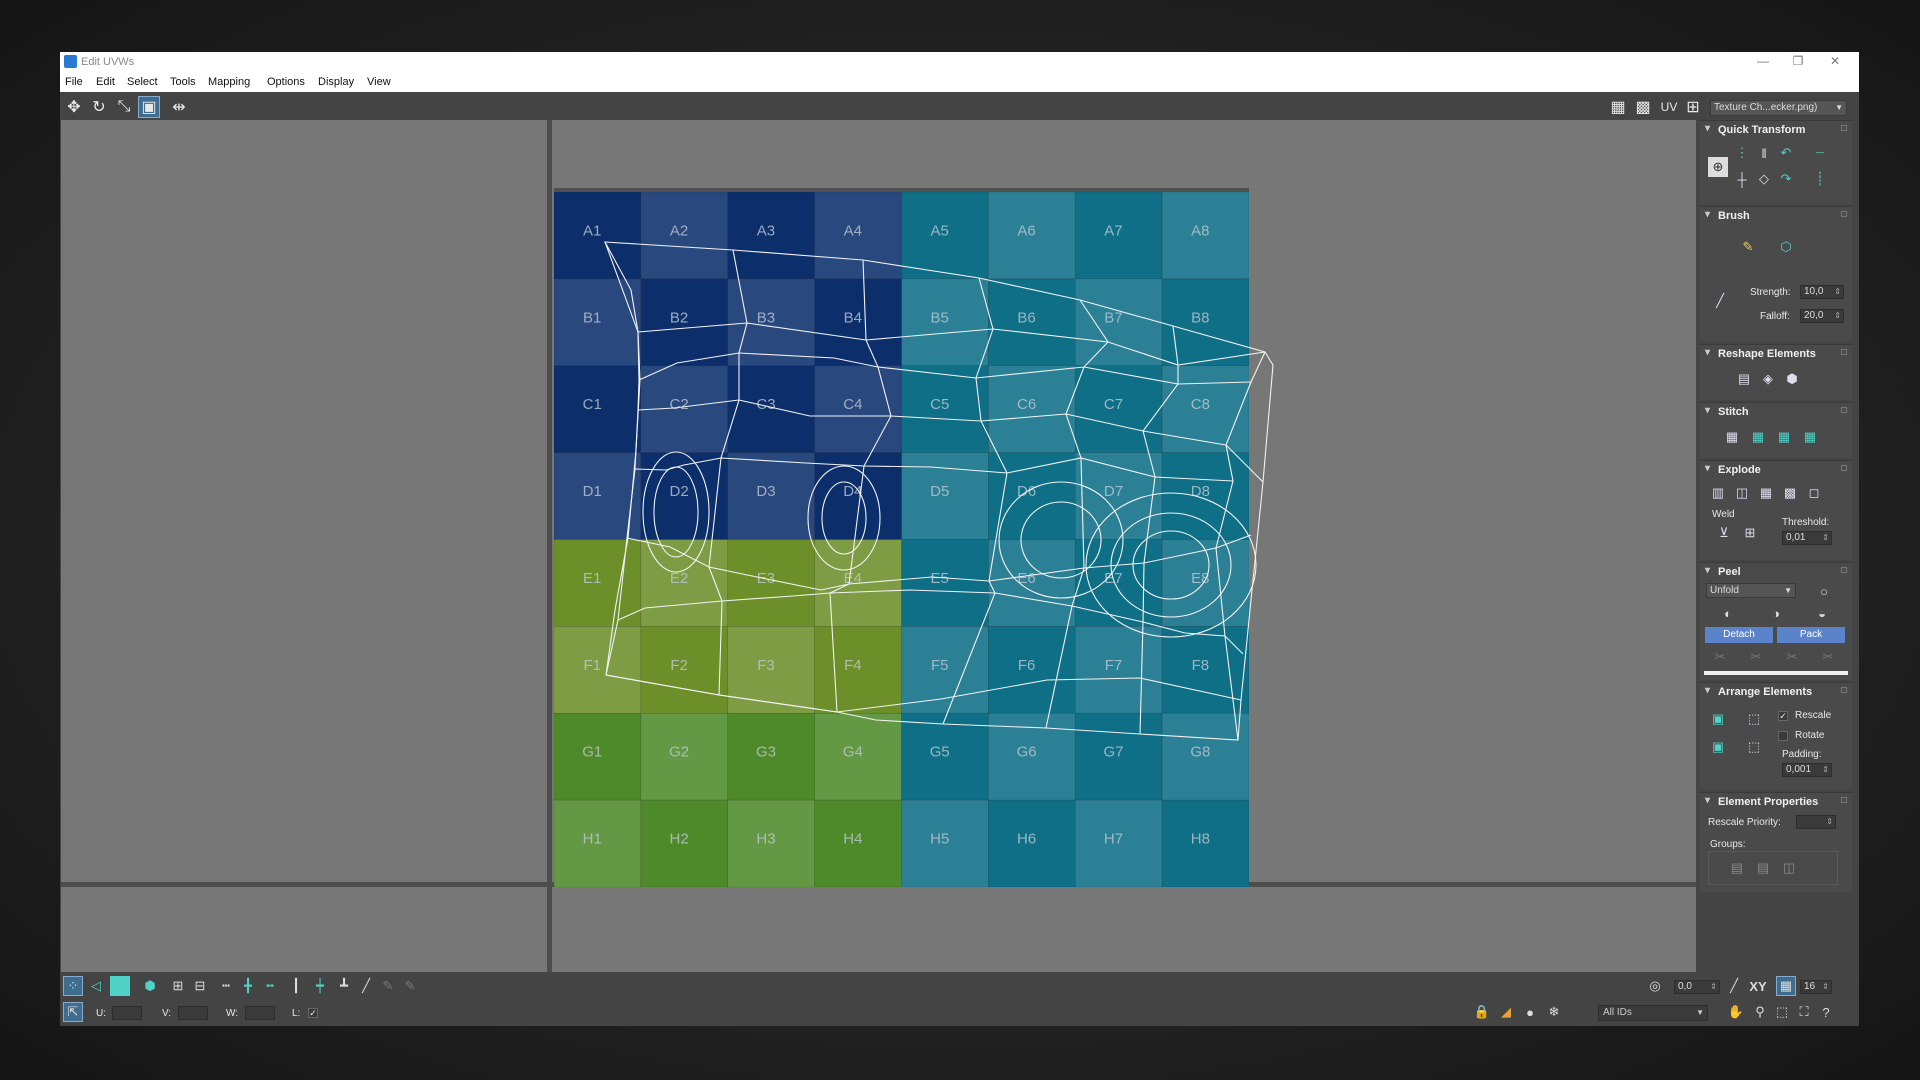 Image resolution: width=1920 pixels, height=1080 pixels. What do you see at coordinates (1720, 301) in the screenshot?
I see `brush-falloff-icon: ╱` at bounding box center [1720, 301].